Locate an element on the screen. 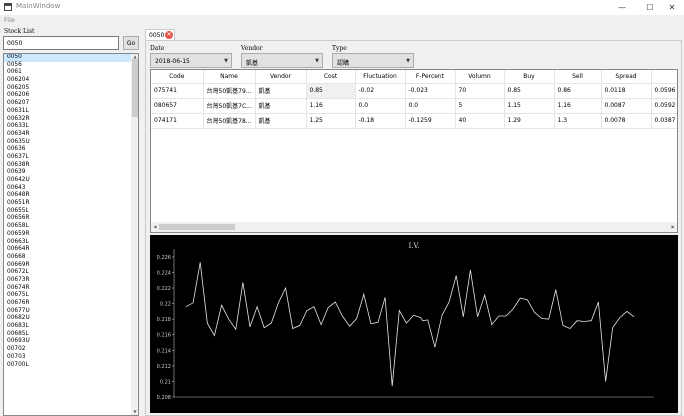 The height and width of the screenshot is (416, 684). list-item: 00682U is located at coordinates (67, 319).